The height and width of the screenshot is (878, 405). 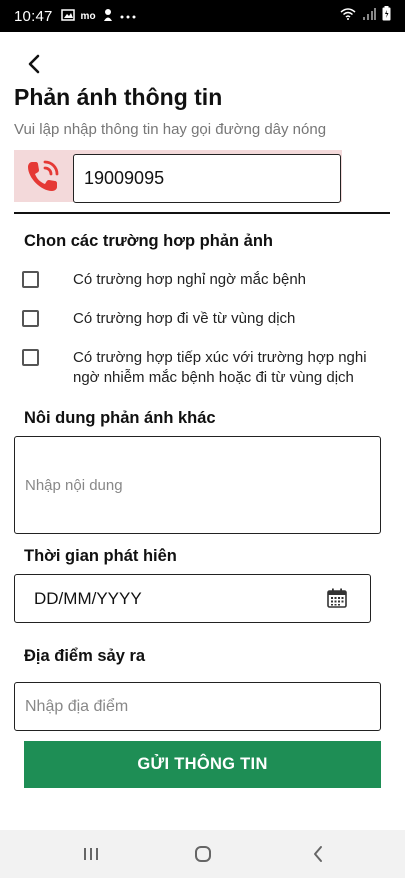 What do you see at coordinates (108, 16) in the screenshot?
I see `notification-icon` at bounding box center [108, 16].